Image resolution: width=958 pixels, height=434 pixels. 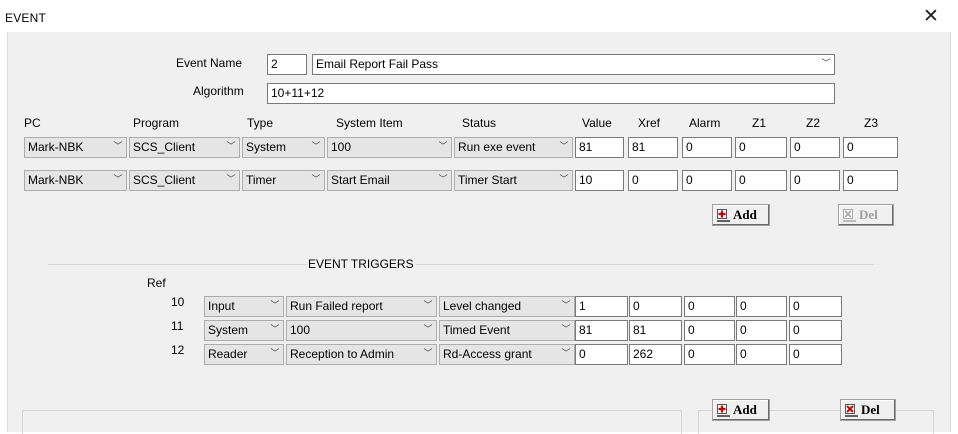 I want to click on trigger-value-field: 1, so click(x=601, y=306).